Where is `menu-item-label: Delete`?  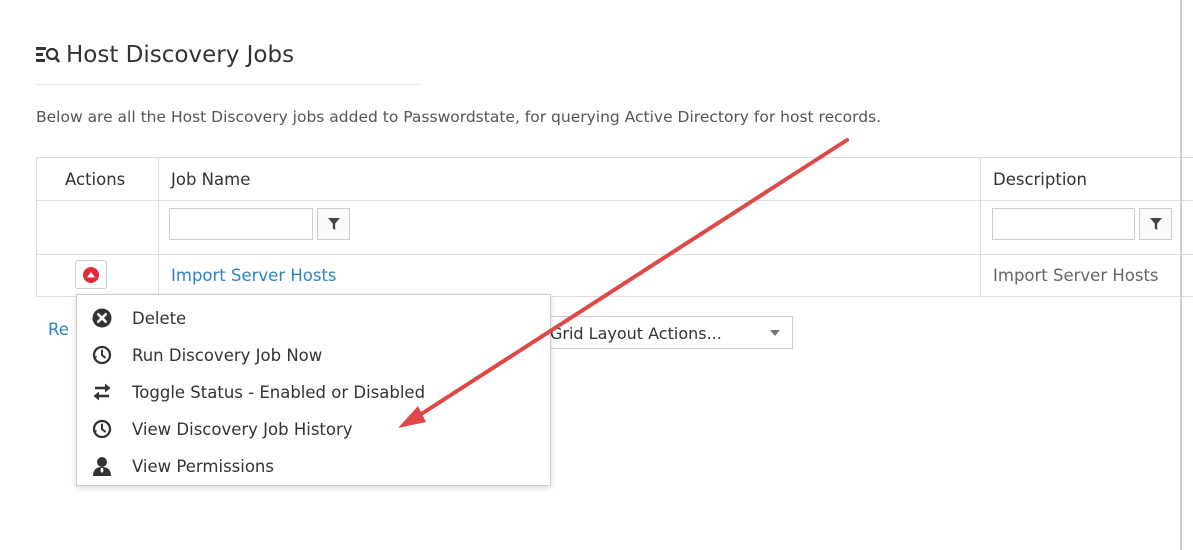 menu-item-label: Delete is located at coordinates (159, 318).